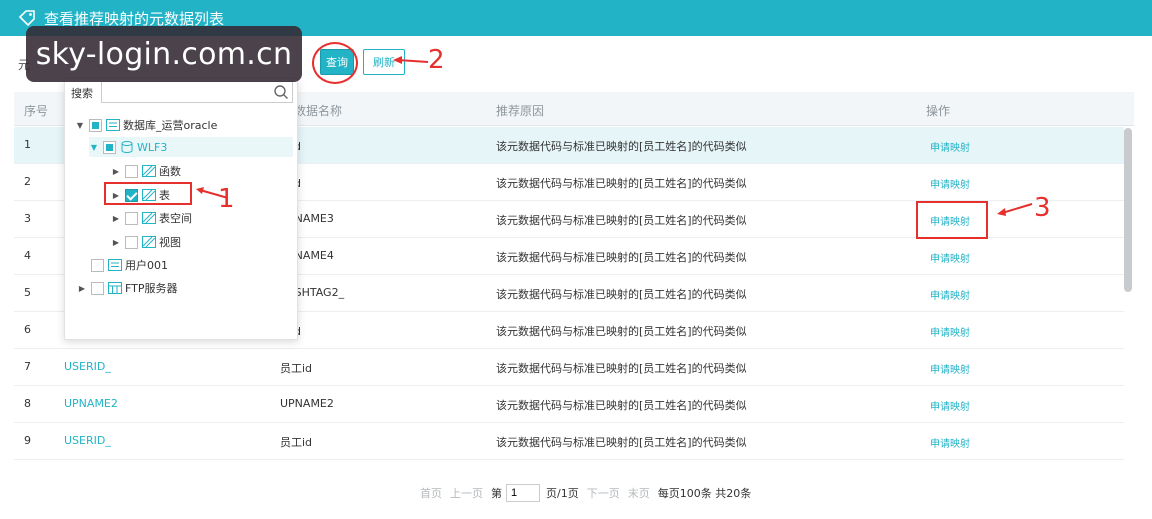  What do you see at coordinates (127, 147) in the screenshot?
I see `database-icon` at bounding box center [127, 147].